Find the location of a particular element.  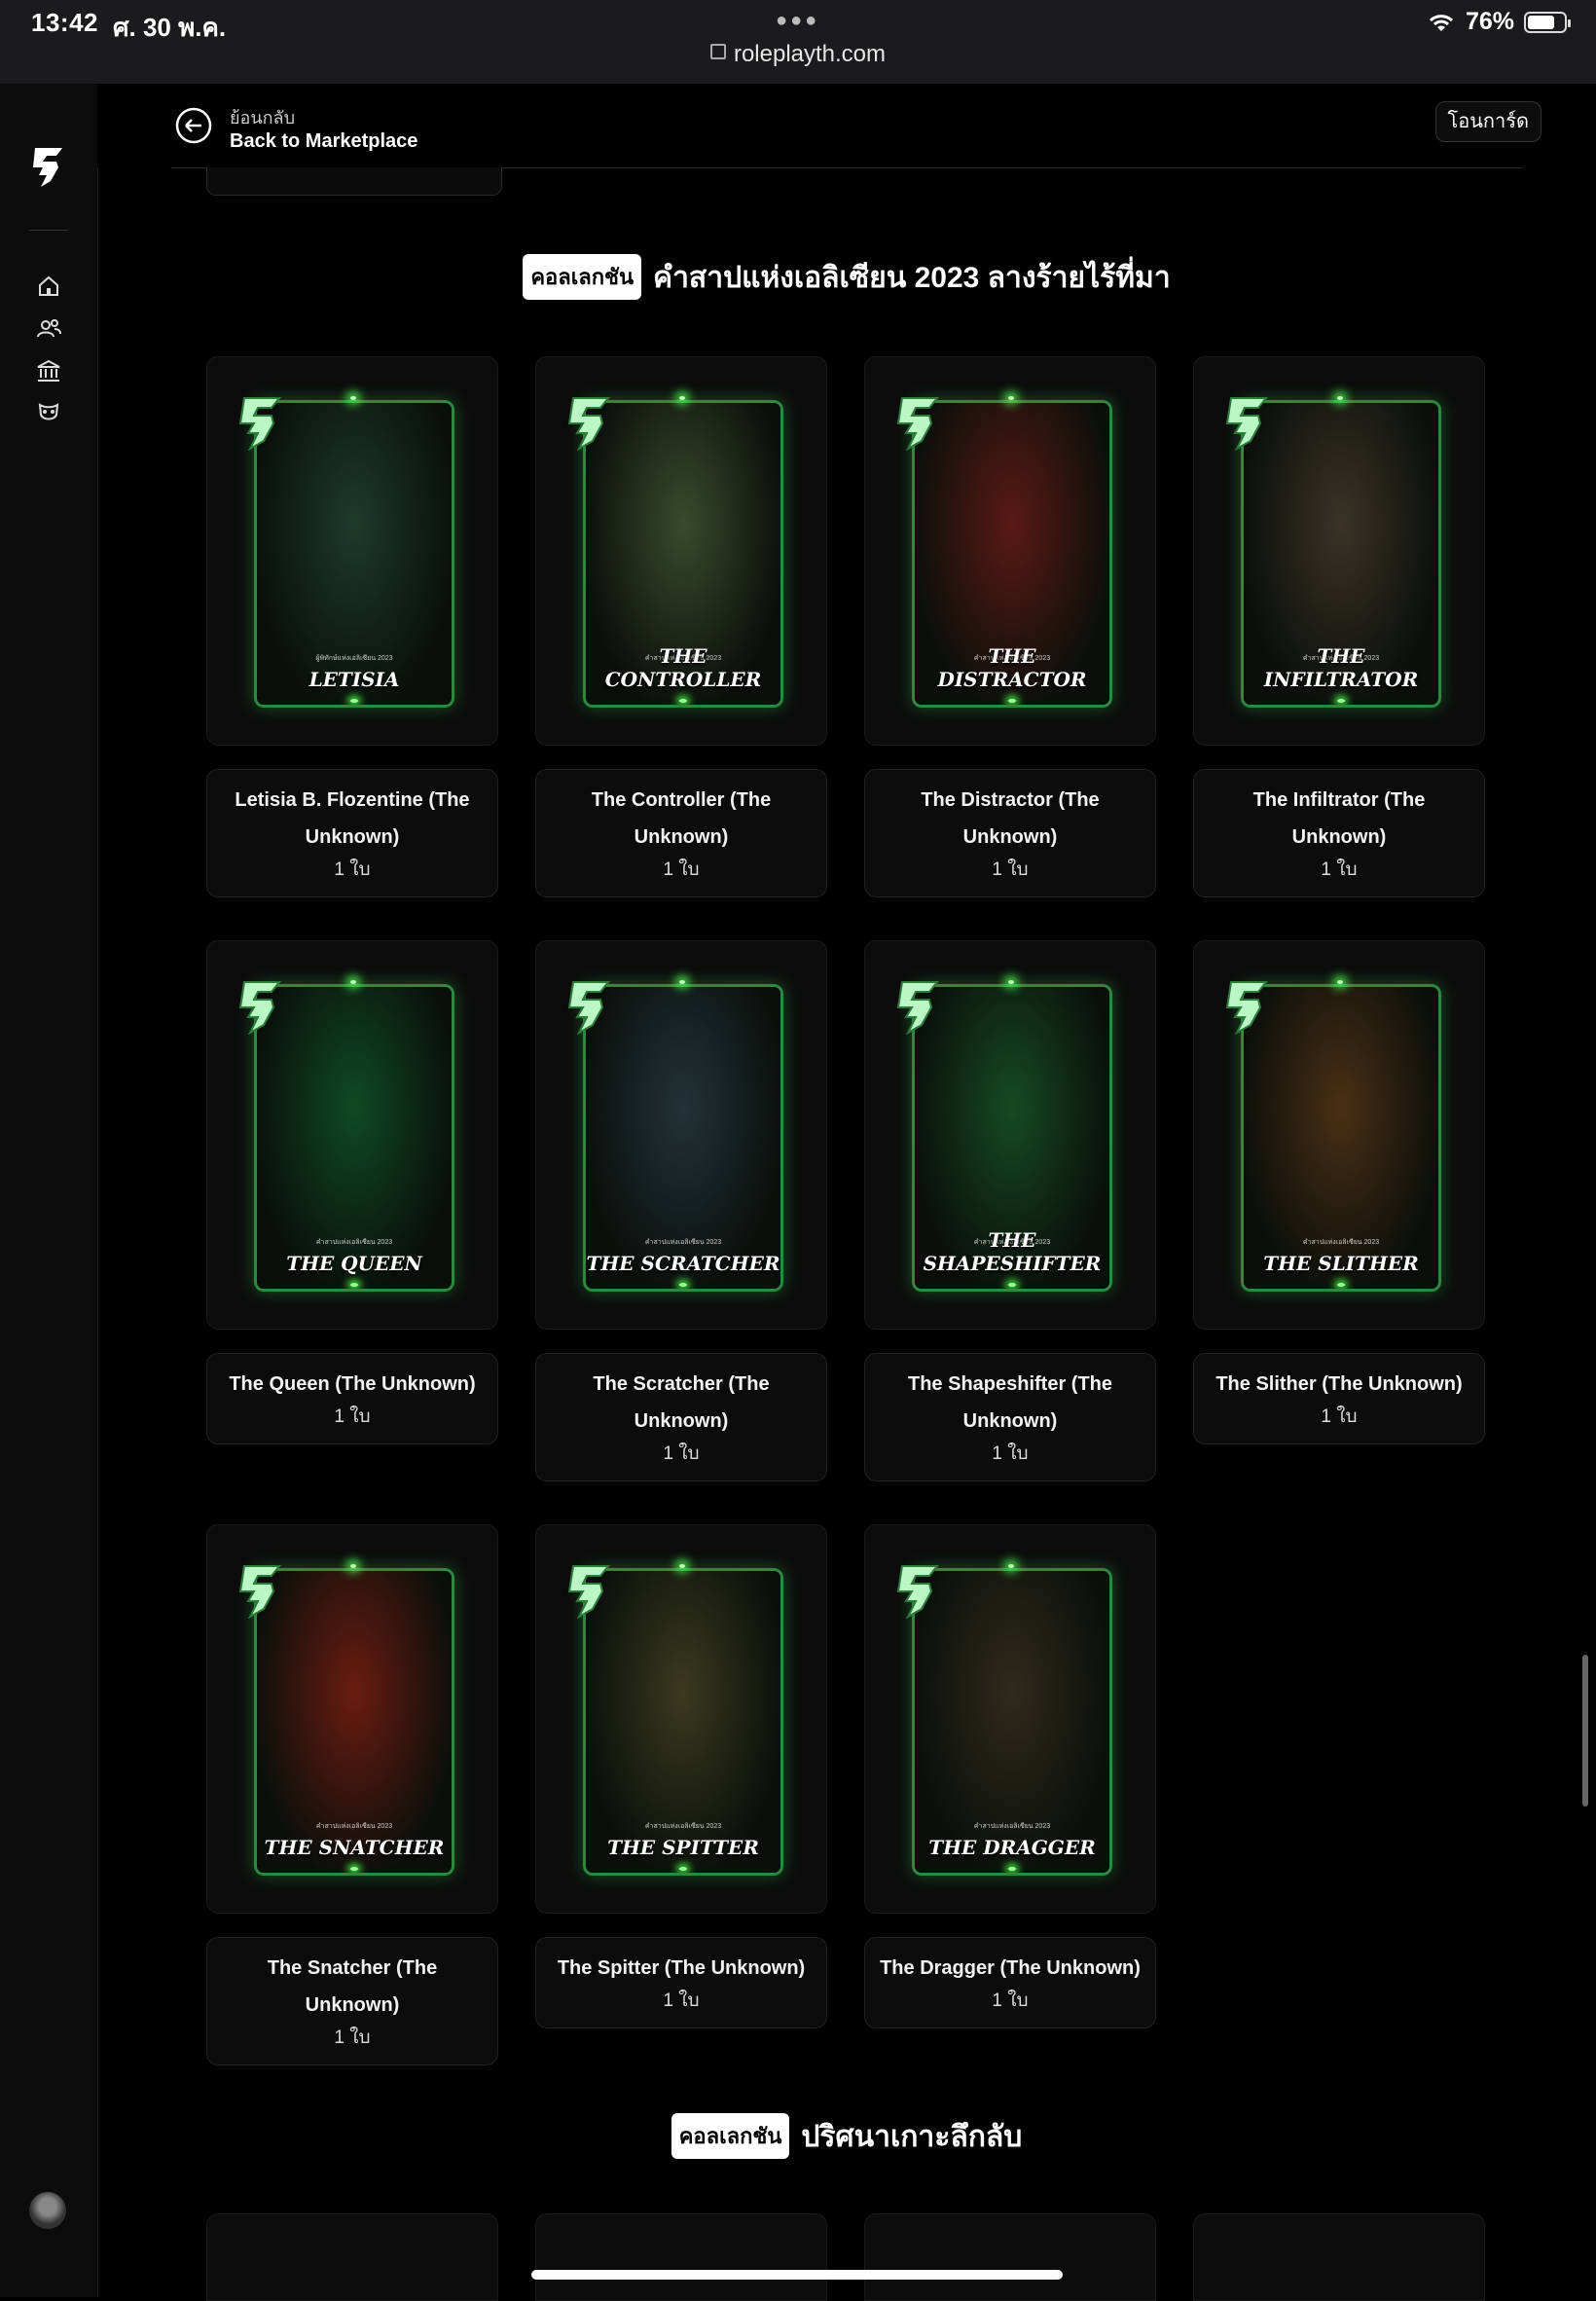

card-info: The Slither (The Unknown) 1 ใบ is located at coordinates (1339, 1398).